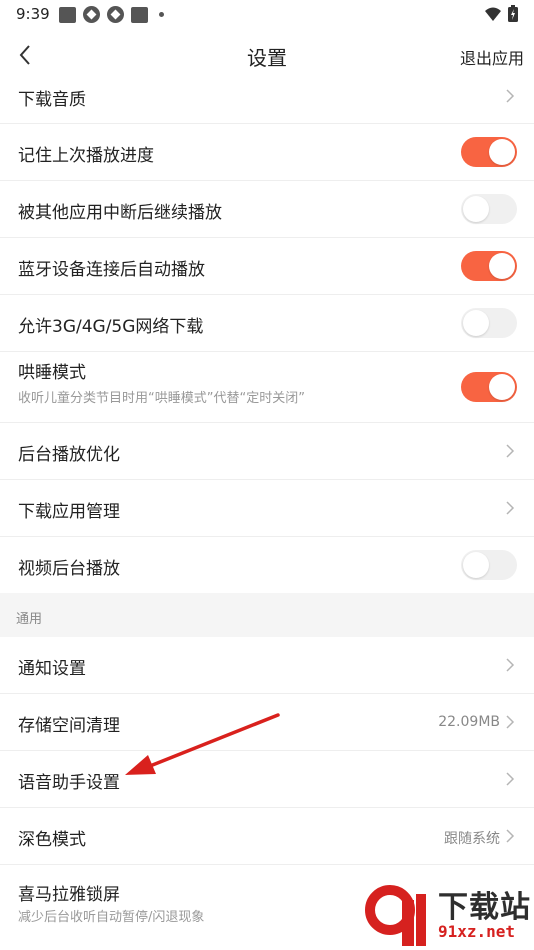  What do you see at coordinates (69, 783) in the screenshot?
I see `setting-label: 语音助手设置` at bounding box center [69, 783].